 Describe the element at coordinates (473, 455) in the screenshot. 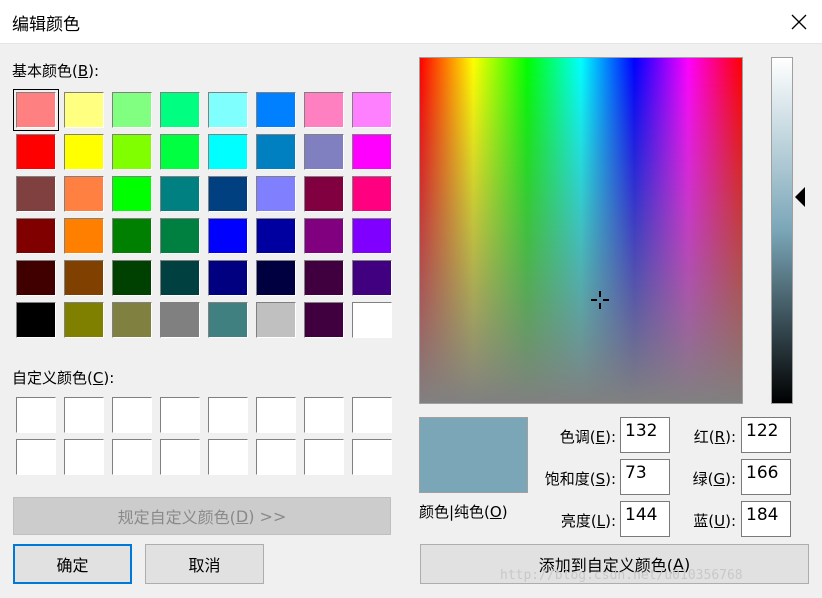

I see `color-preview` at that location.